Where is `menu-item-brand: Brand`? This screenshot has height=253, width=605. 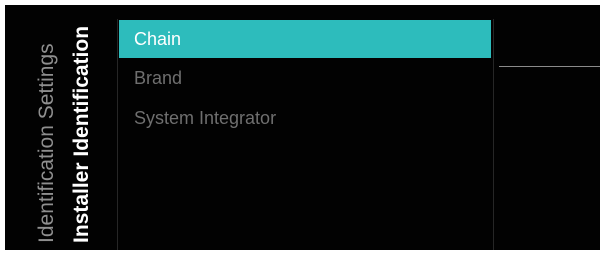 menu-item-brand: Brand is located at coordinates (305, 78).